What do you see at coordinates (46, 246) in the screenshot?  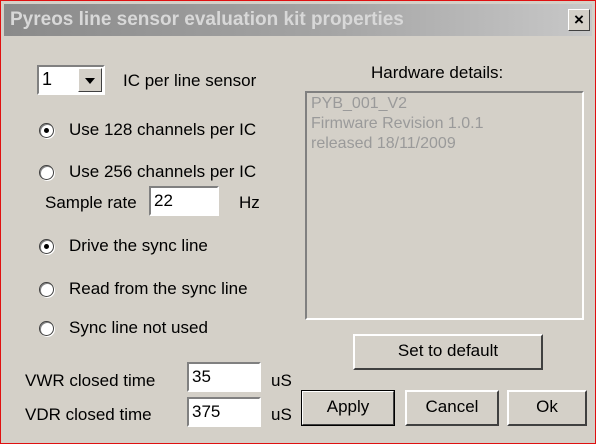 I see `radio-drive-sync-indicator` at bounding box center [46, 246].